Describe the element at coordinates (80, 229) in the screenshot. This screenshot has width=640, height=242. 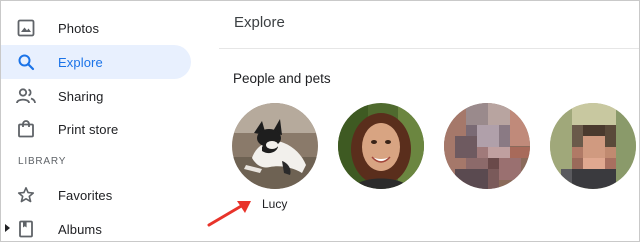
I see `sidebar-item-label: Albums` at that location.